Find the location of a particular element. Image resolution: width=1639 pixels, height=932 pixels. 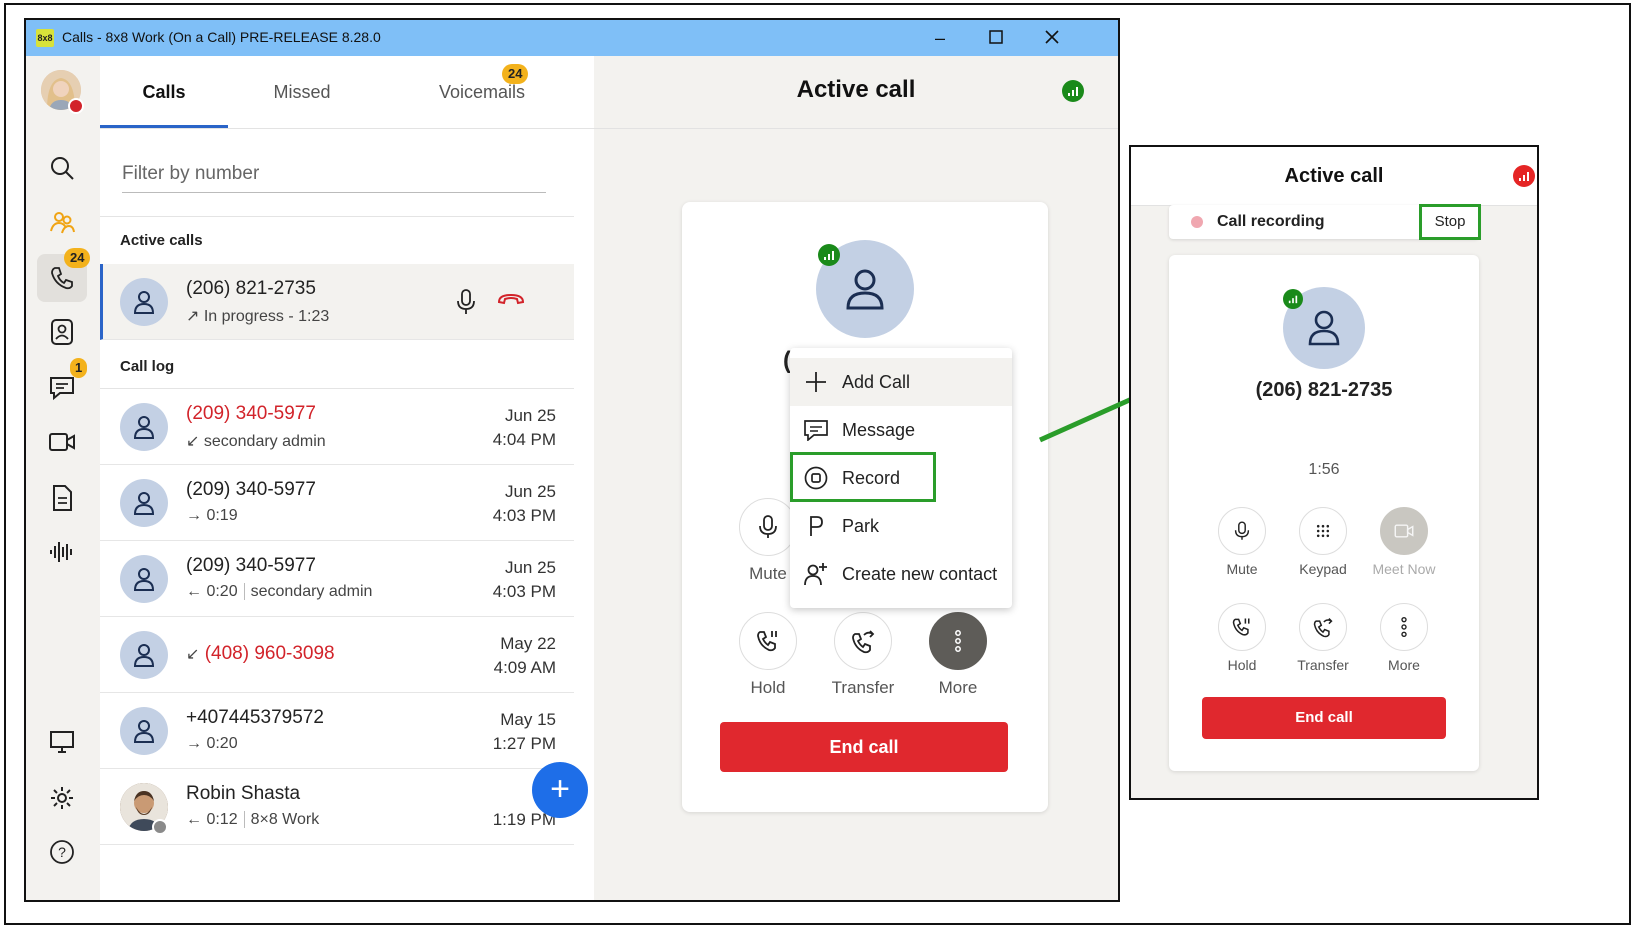

call-date-time: 4:03 PM is located at coordinates (524, 591).